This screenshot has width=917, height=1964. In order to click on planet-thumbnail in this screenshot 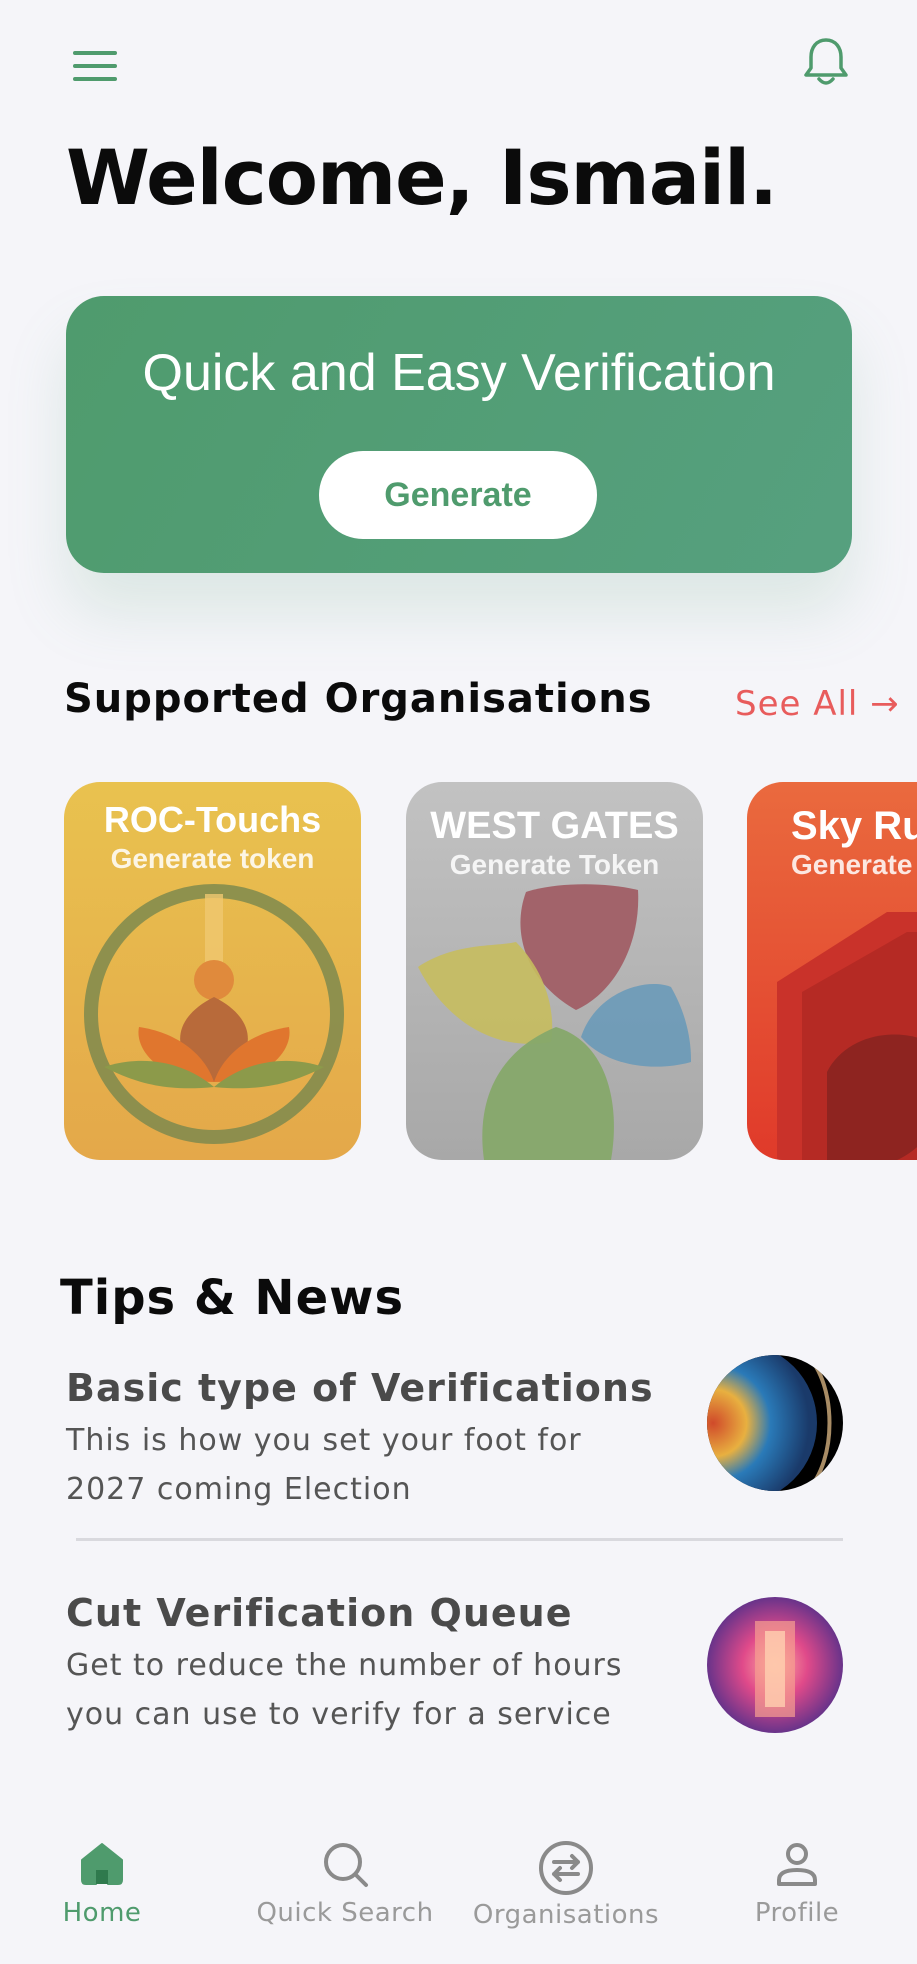, I will do `click(775, 1423)`.